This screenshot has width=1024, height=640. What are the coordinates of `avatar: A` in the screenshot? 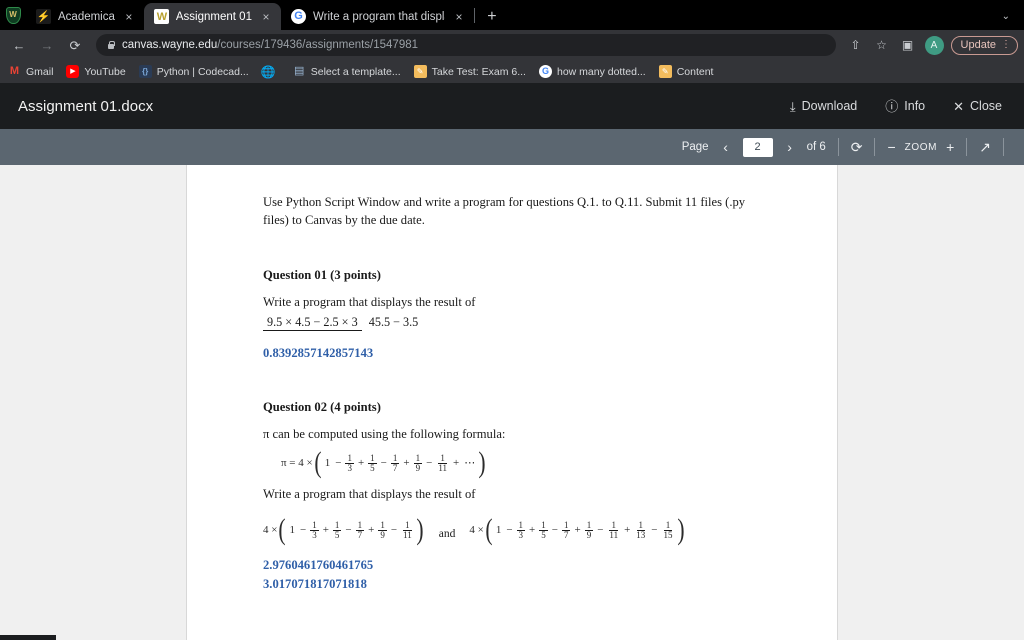 It's located at (934, 45).